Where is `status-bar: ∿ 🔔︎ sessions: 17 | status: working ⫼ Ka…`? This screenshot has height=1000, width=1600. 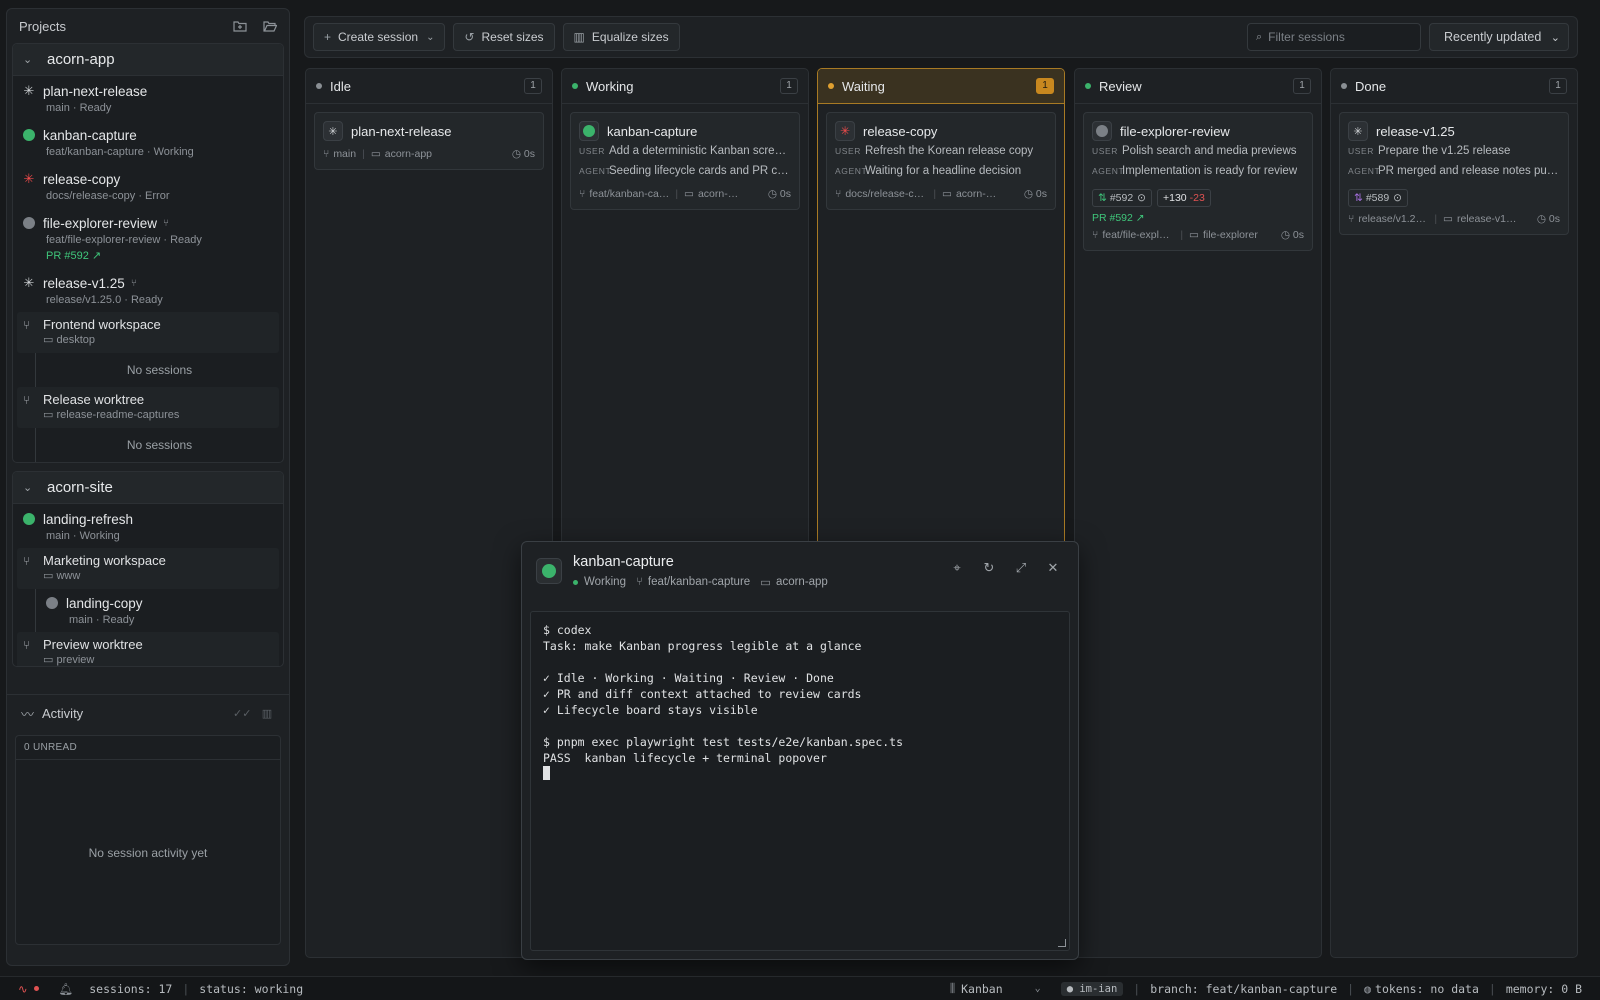
status-bar: ∿ 🔔︎ sessions: 17 | status: working ⫼ Ka… is located at coordinates (800, 988).